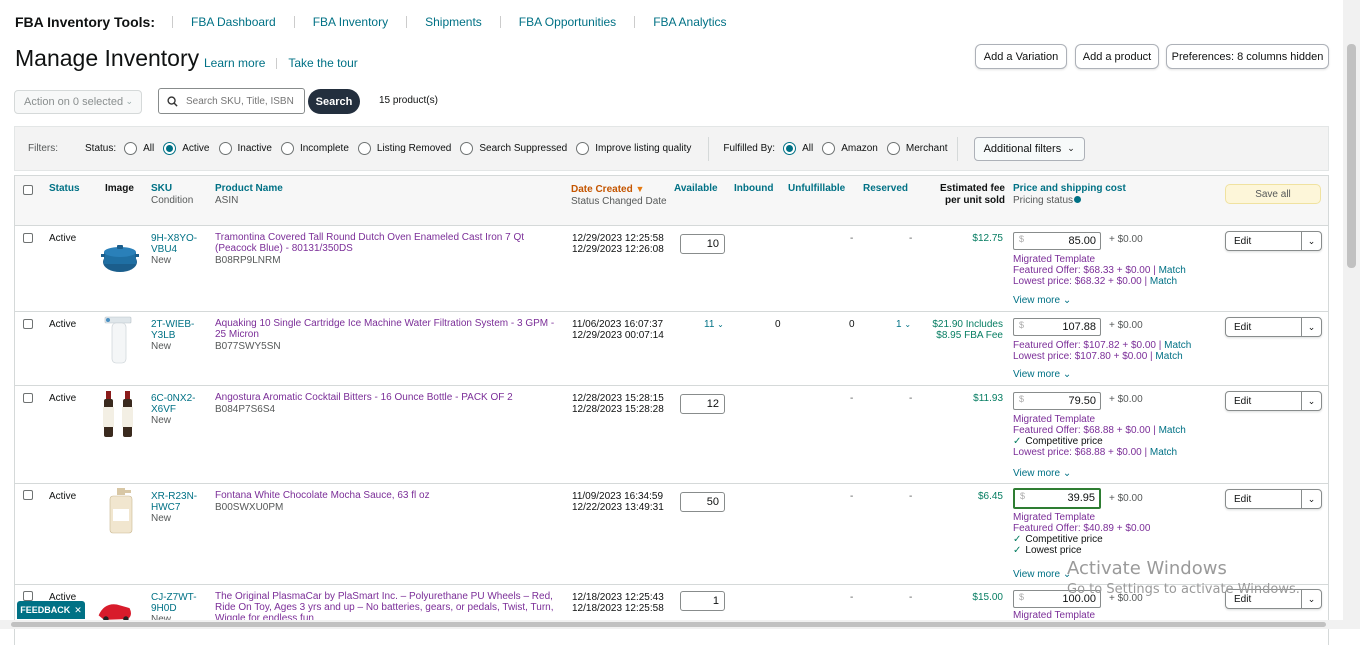 The height and width of the screenshot is (645, 1360). I want to click on status-radio-listing-removed: Listing Removed, so click(404, 148).